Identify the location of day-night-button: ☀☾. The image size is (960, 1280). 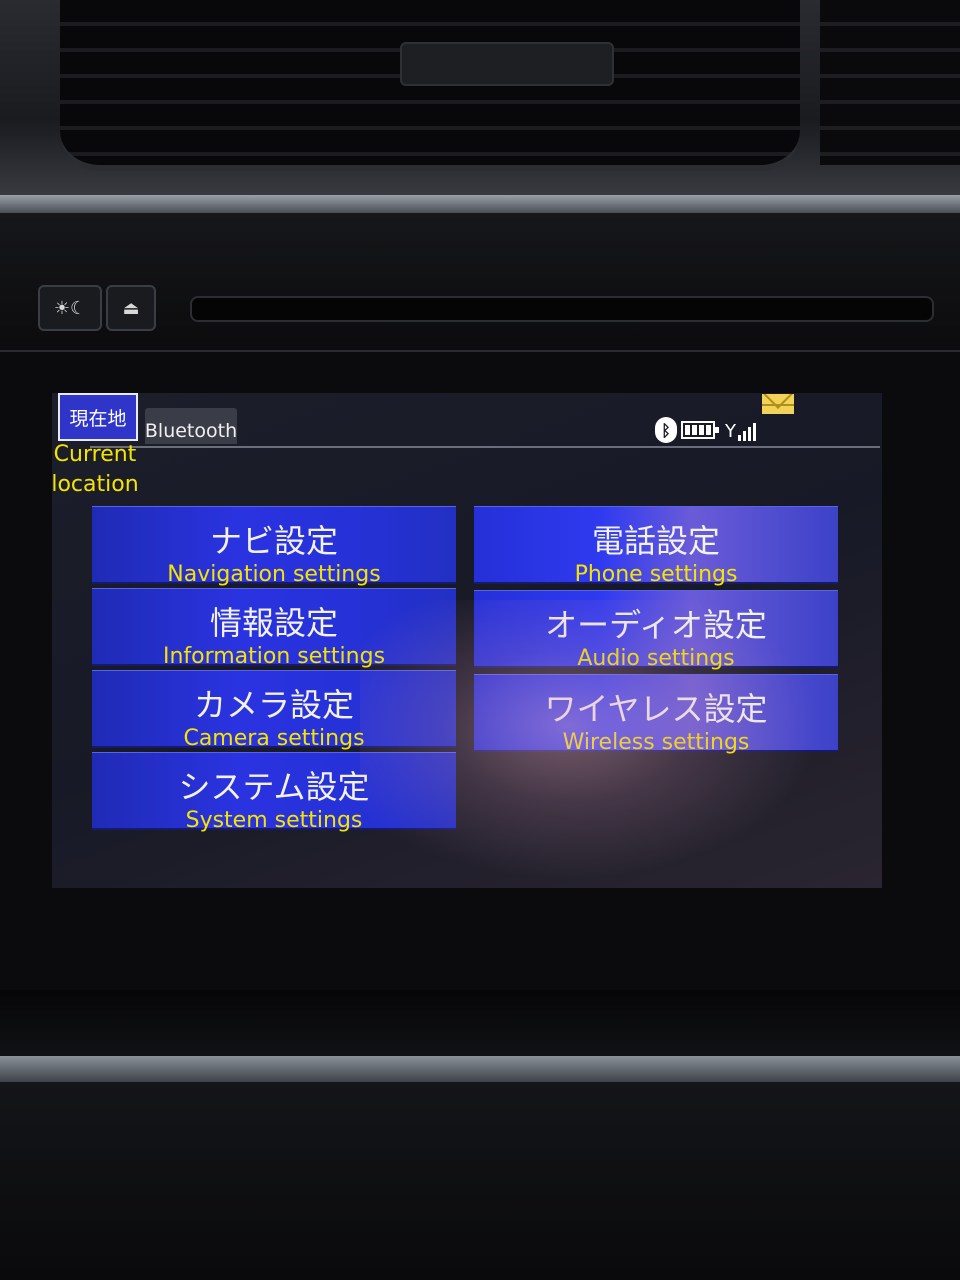
(70, 308).